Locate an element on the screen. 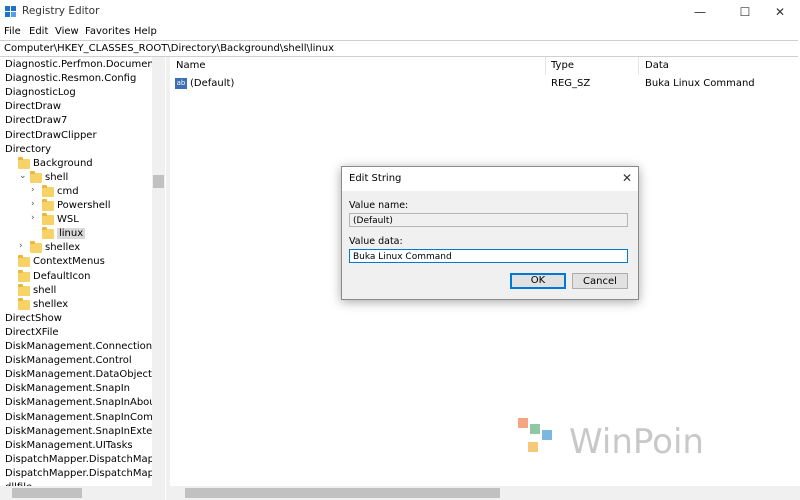 Image resolution: width=800 pixels, height=500 pixels. tree-item: DiskManagement.Control is located at coordinates (76, 361).